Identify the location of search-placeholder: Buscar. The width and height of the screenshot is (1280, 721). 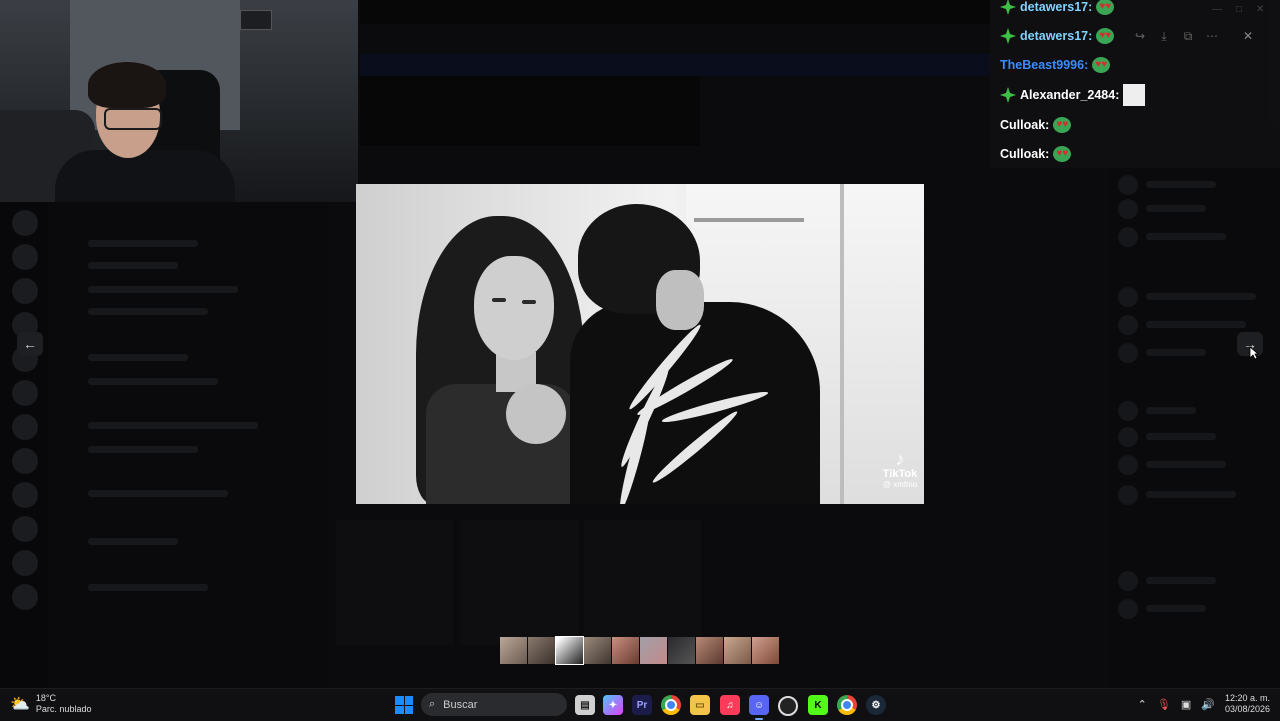
(460, 704).